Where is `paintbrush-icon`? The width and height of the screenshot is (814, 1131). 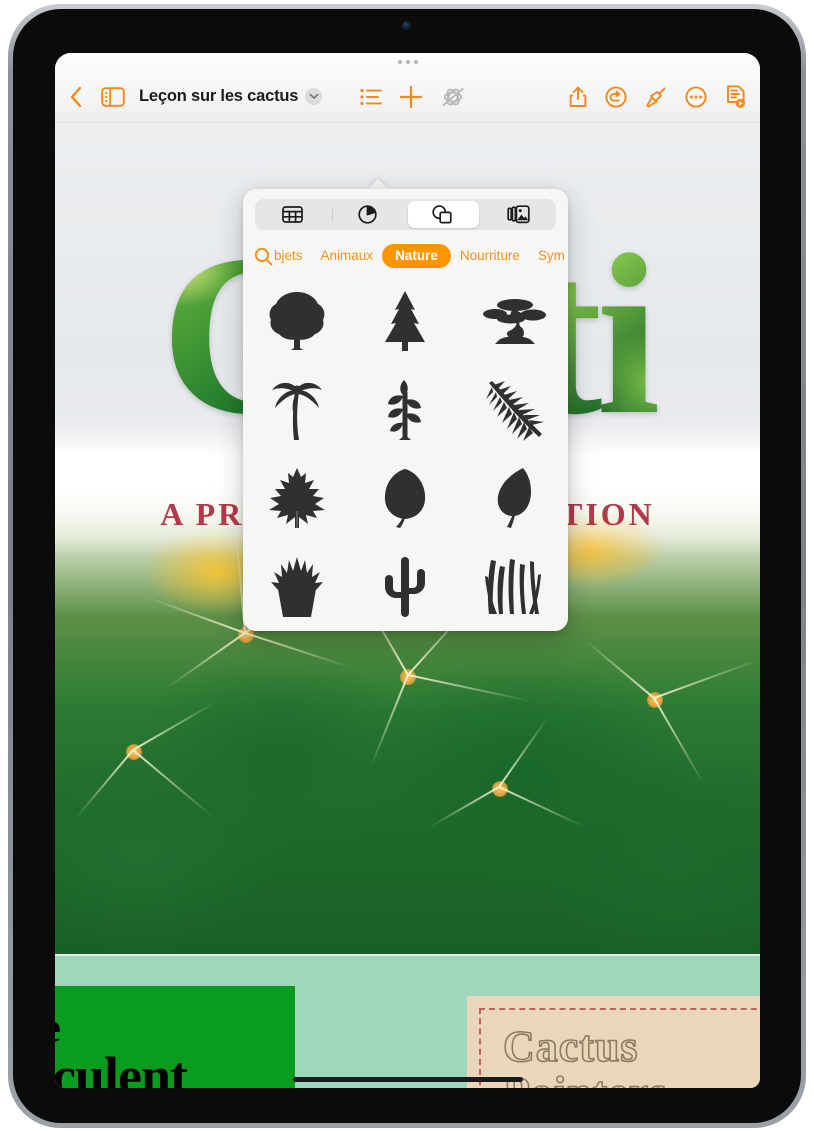
paintbrush-icon is located at coordinates (656, 96).